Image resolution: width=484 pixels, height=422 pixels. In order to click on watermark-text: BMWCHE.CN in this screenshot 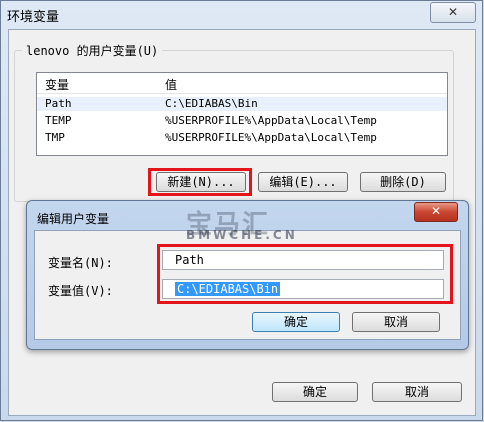, I will do `click(242, 235)`.